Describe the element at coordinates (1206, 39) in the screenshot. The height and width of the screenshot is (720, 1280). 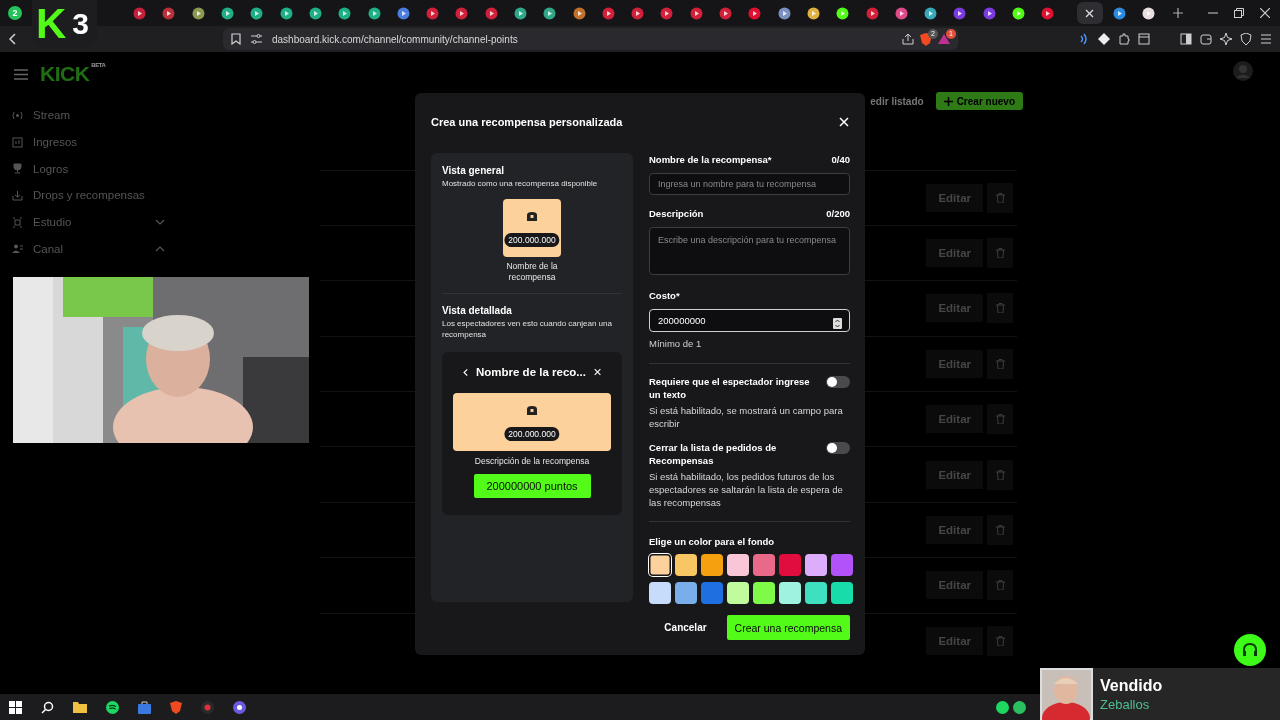
I see `wallet-icon` at that location.